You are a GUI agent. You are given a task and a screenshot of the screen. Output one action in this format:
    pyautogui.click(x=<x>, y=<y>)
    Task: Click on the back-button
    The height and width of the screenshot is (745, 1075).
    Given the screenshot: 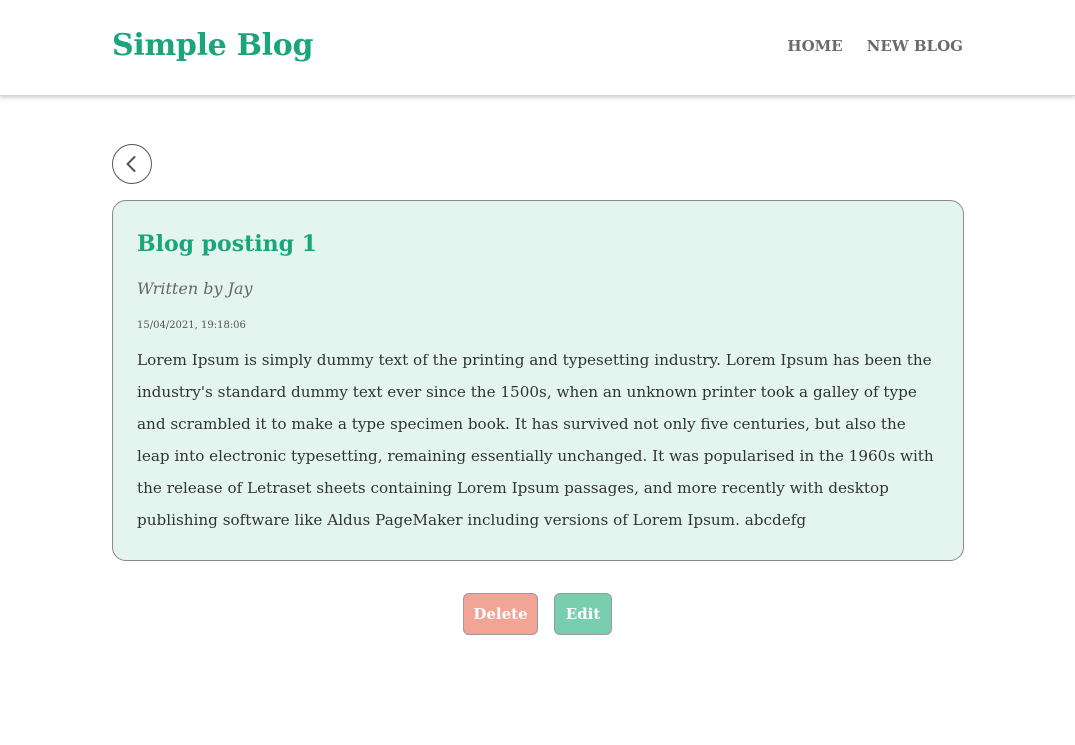 What is the action you would take?
    pyautogui.click(x=132, y=164)
    